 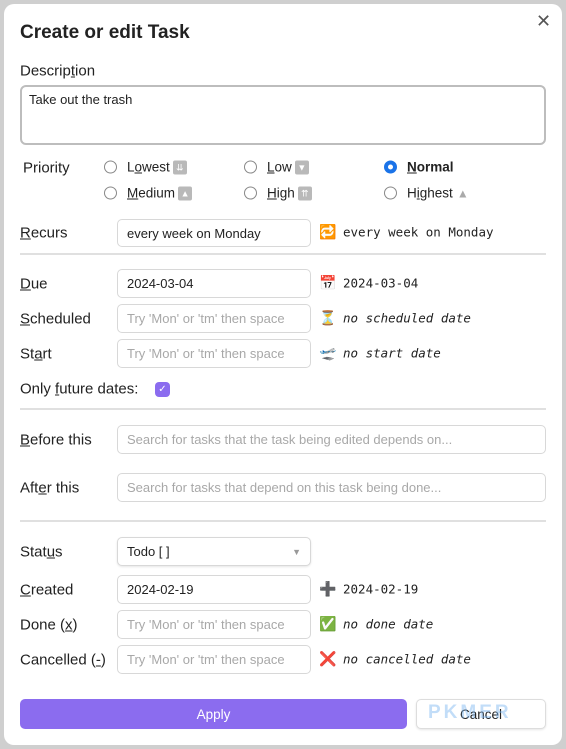 What do you see at coordinates (42, 488) in the screenshot?
I see `label-key: e` at bounding box center [42, 488].